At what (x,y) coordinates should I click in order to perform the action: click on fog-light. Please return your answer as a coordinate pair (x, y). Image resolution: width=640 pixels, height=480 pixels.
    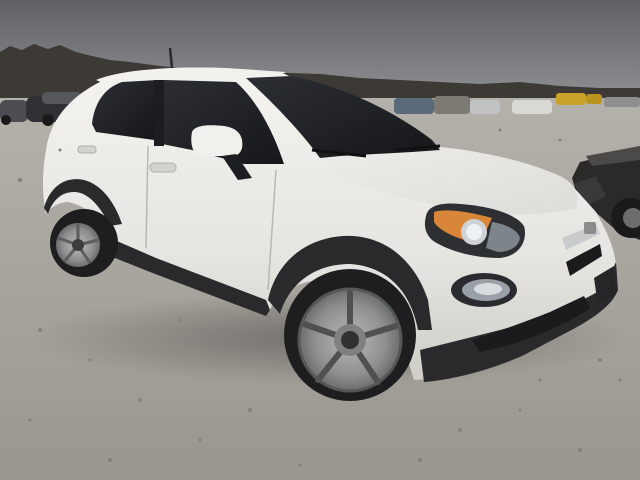
    Looking at the image, I should click on (484, 290).